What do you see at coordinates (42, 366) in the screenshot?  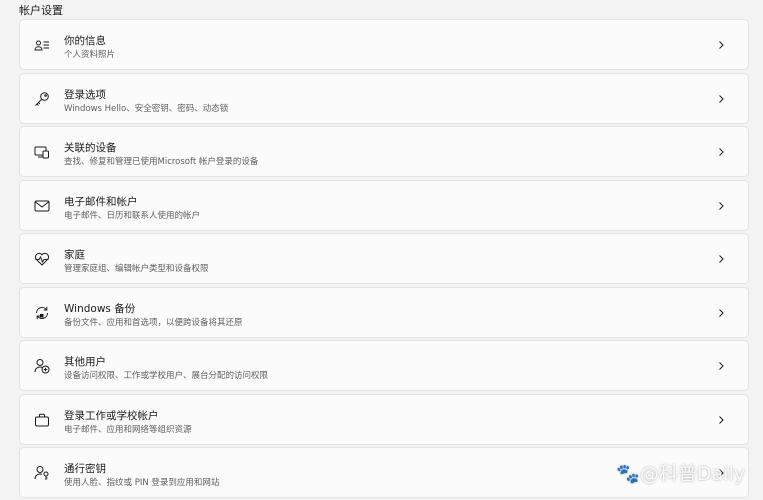 I see `add-user-icon` at bounding box center [42, 366].